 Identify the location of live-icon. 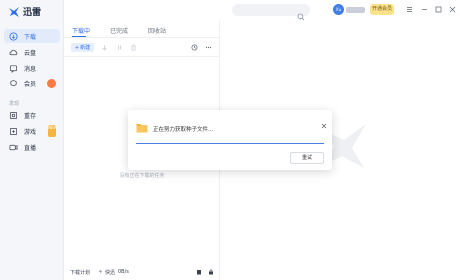
(13, 147).